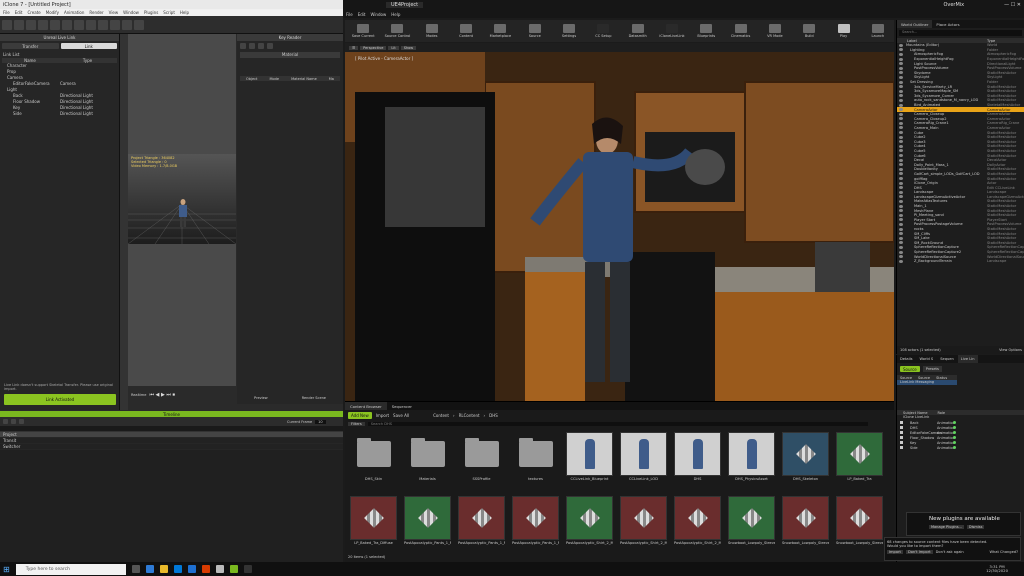 This screenshot has height=576, width=1024. I want to click on filters-button: Filters, so click(356, 423).